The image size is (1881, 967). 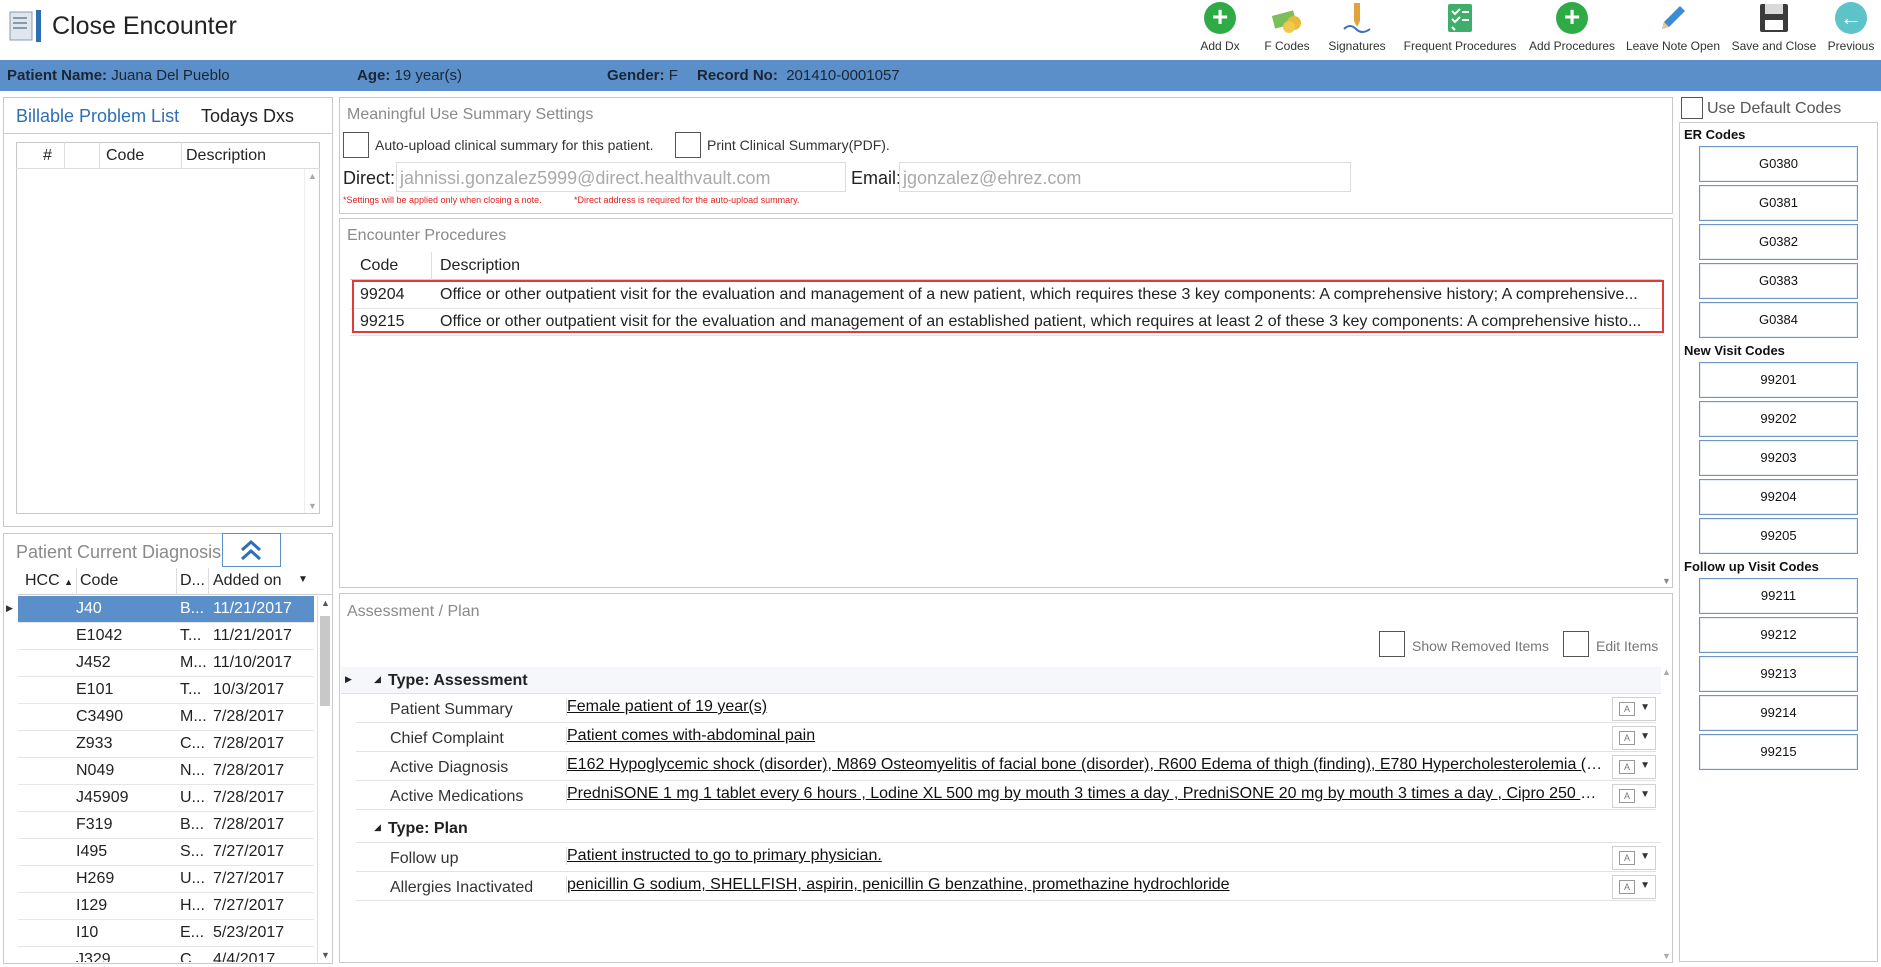 What do you see at coordinates (166, 771) in the screenshot?
I see `table-row: N049 N... 7/28/2017` at bounding box center [166, 771].